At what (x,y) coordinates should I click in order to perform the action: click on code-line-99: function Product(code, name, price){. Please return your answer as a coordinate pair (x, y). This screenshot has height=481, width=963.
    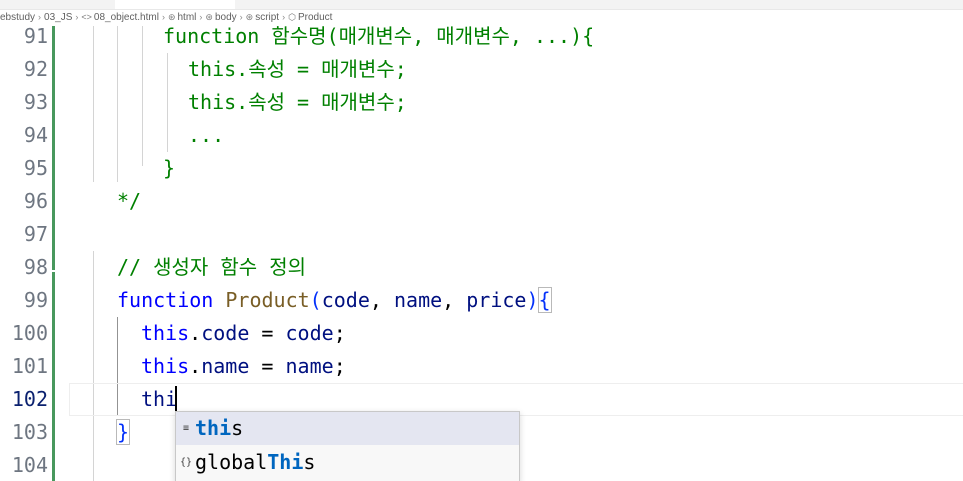
    Looking at the image, I should click on (334, 300).